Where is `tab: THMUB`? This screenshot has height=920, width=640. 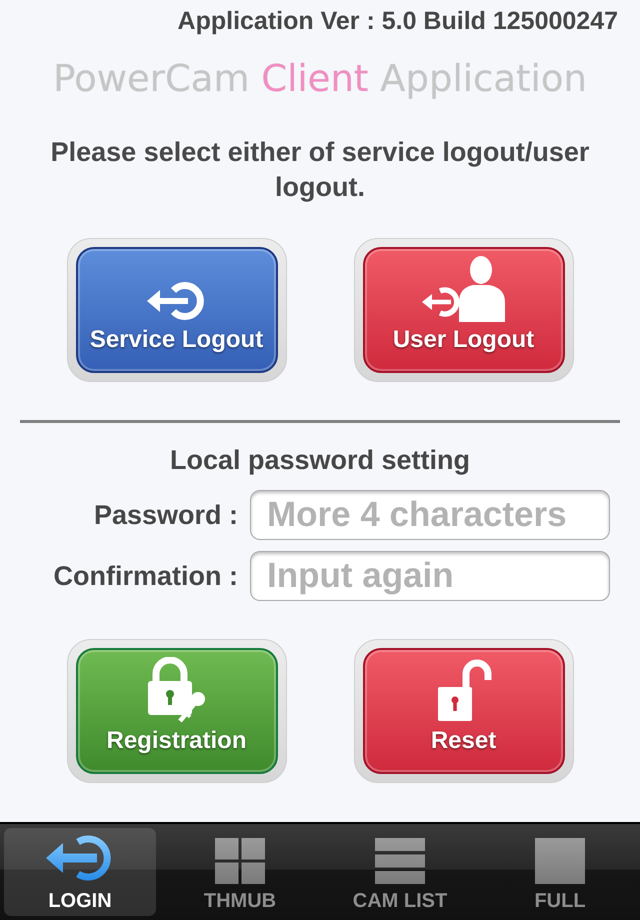
tab: THMUB is located at coordinates (240, 872).